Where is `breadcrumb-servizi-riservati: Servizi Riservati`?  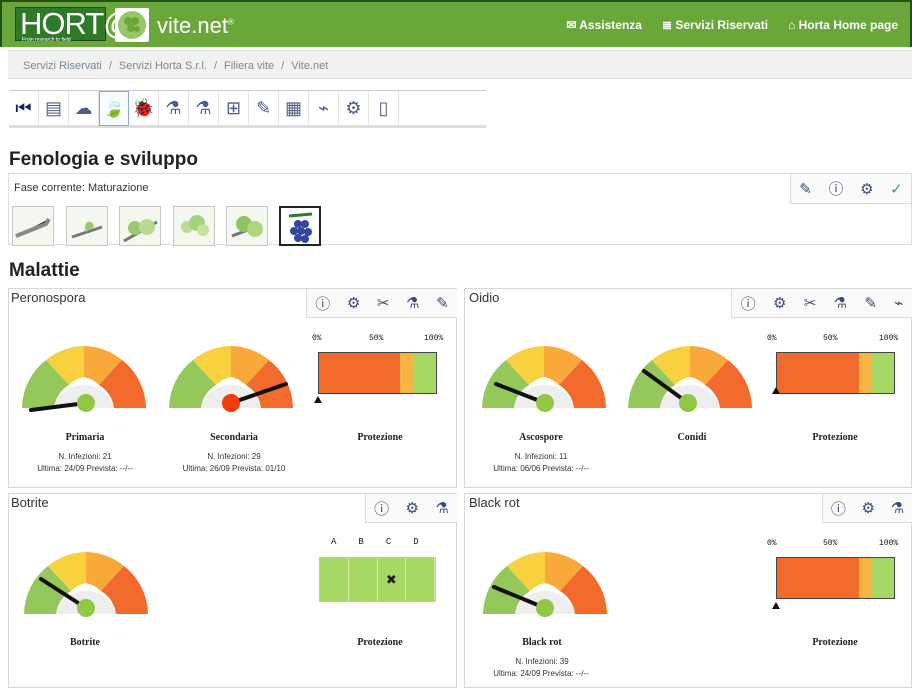 breadcrumb-servizi-riservati: Servizi Riservati is located at coordinates (62, 66).